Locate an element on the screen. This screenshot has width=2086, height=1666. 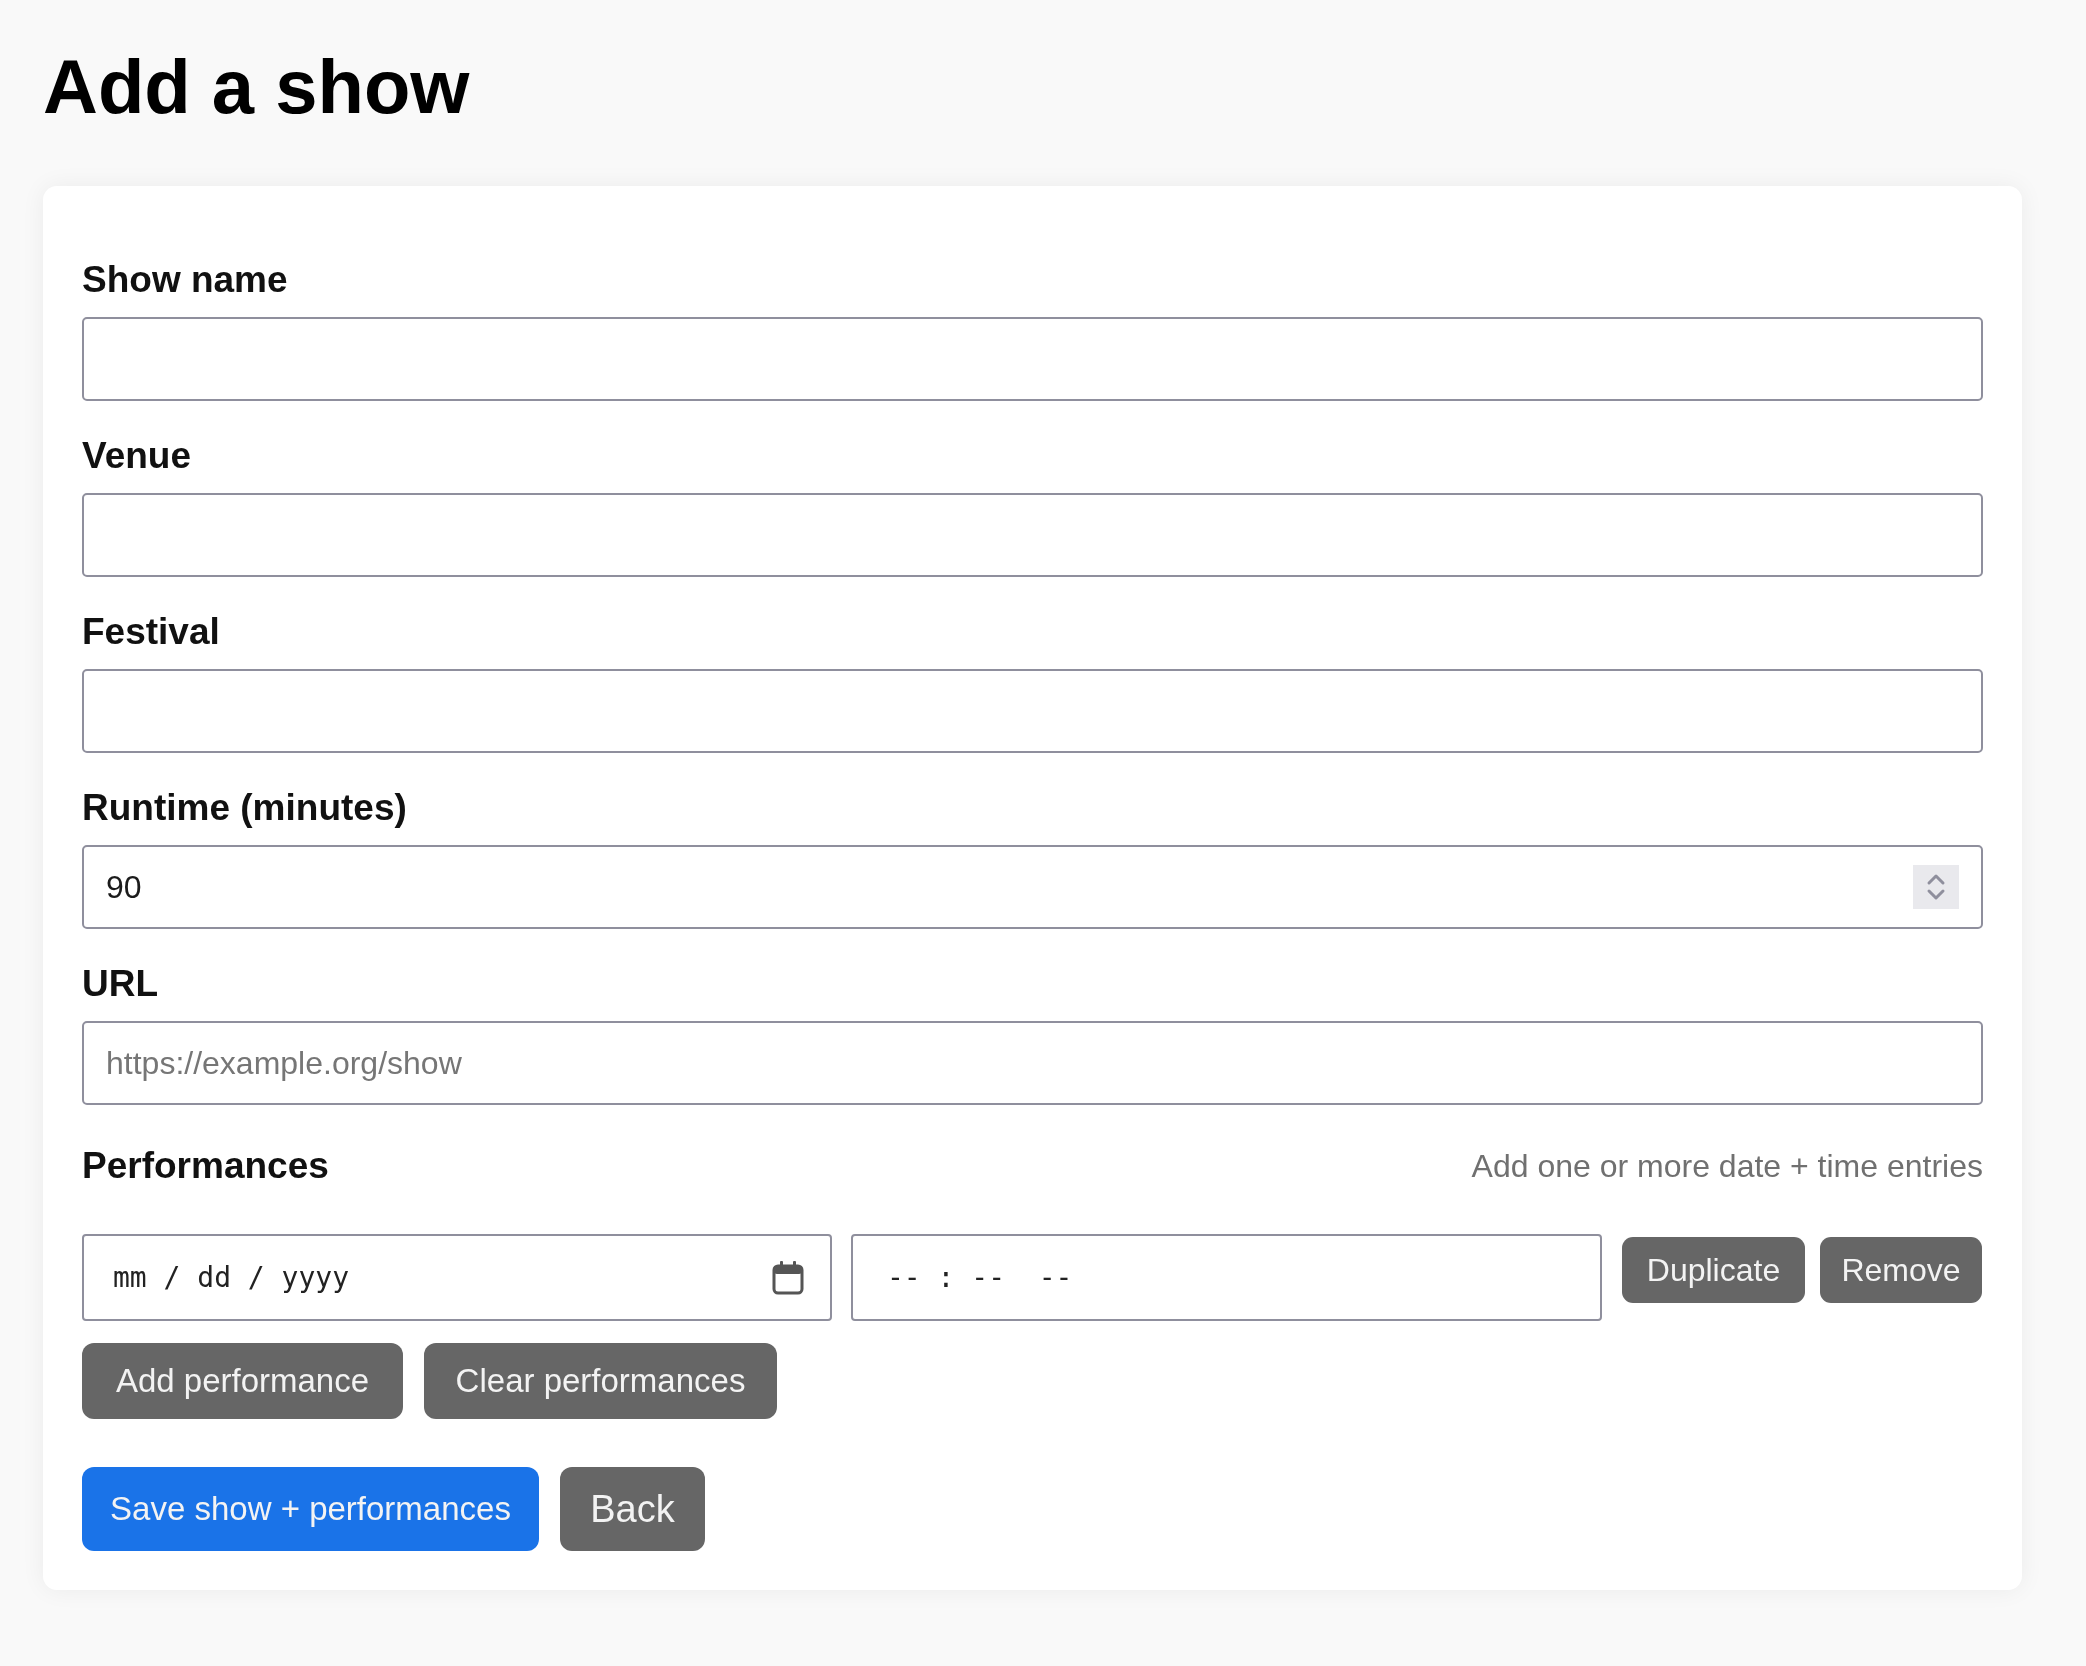
performance-button: Clear performances is located at coordinates (600, 1381).